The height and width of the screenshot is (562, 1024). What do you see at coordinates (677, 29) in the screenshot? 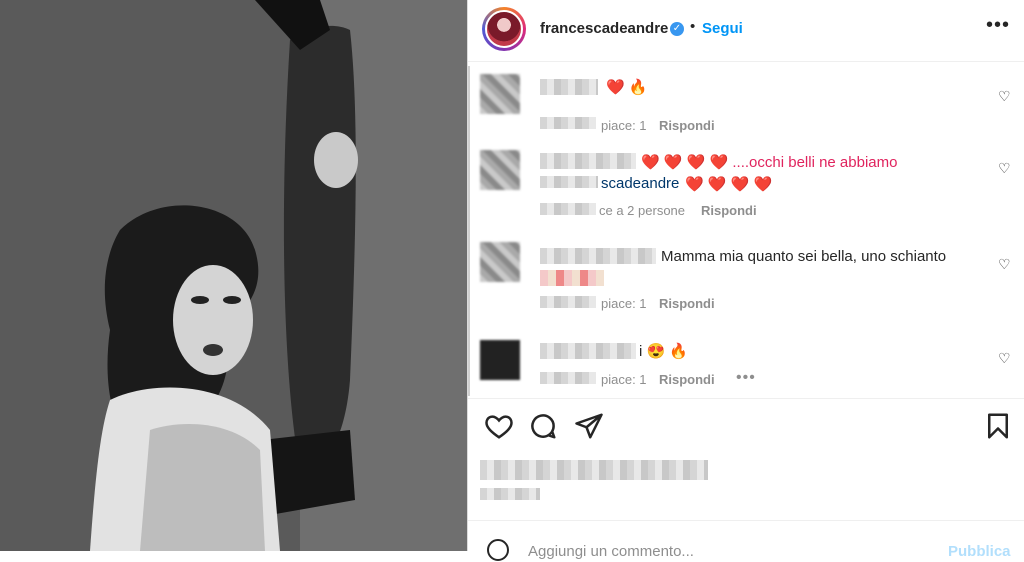
I see `verified-badge-icon: ✓` at bounding box center [677, 29].